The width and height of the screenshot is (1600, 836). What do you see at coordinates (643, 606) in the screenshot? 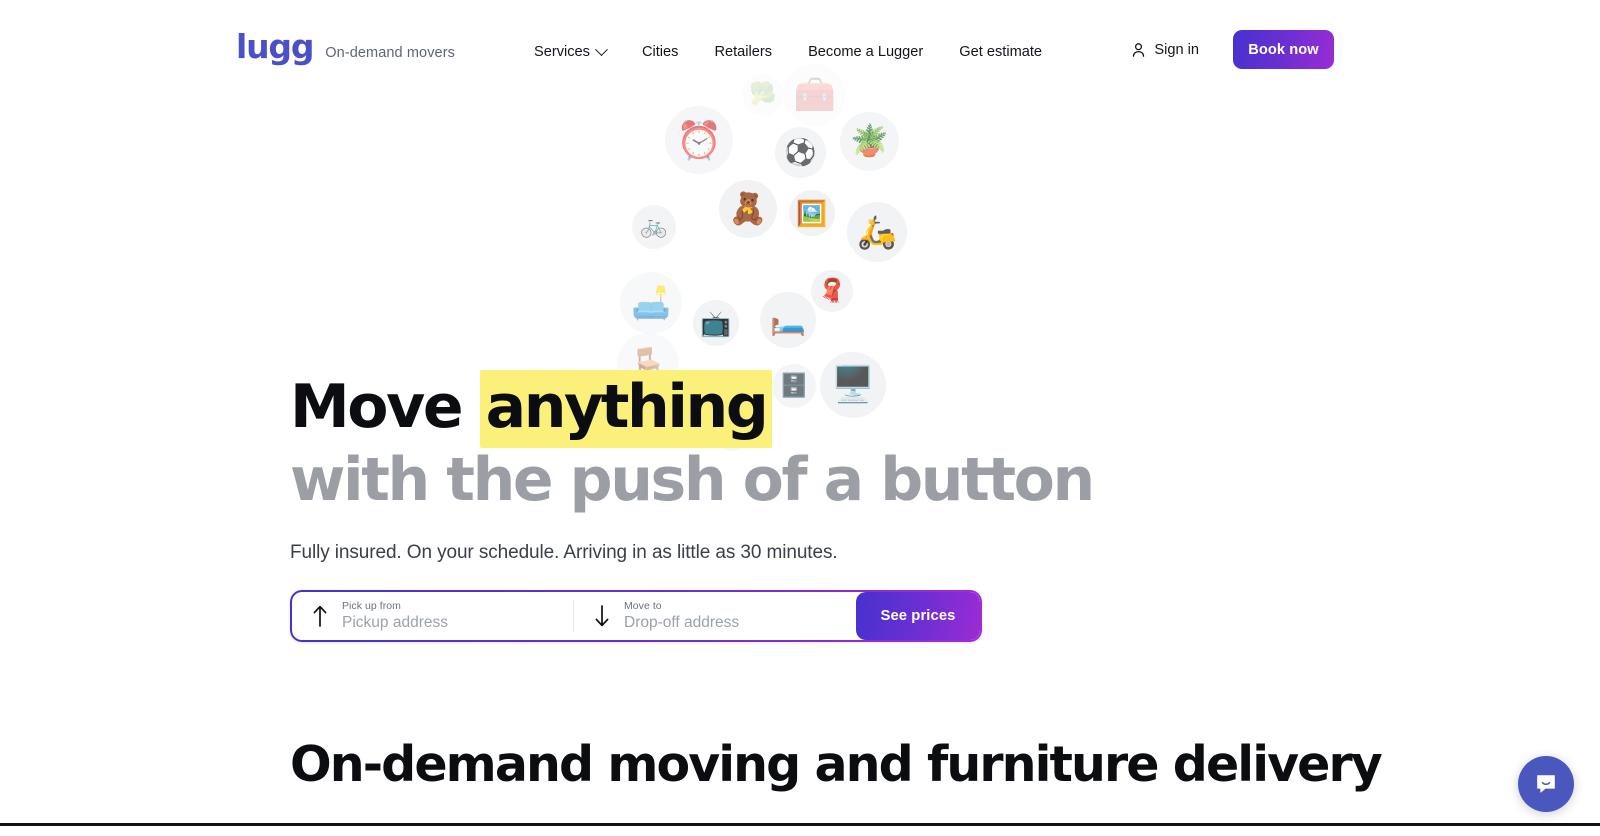
I see `dropoff-label: Move to` at bounding box center [643, 606].